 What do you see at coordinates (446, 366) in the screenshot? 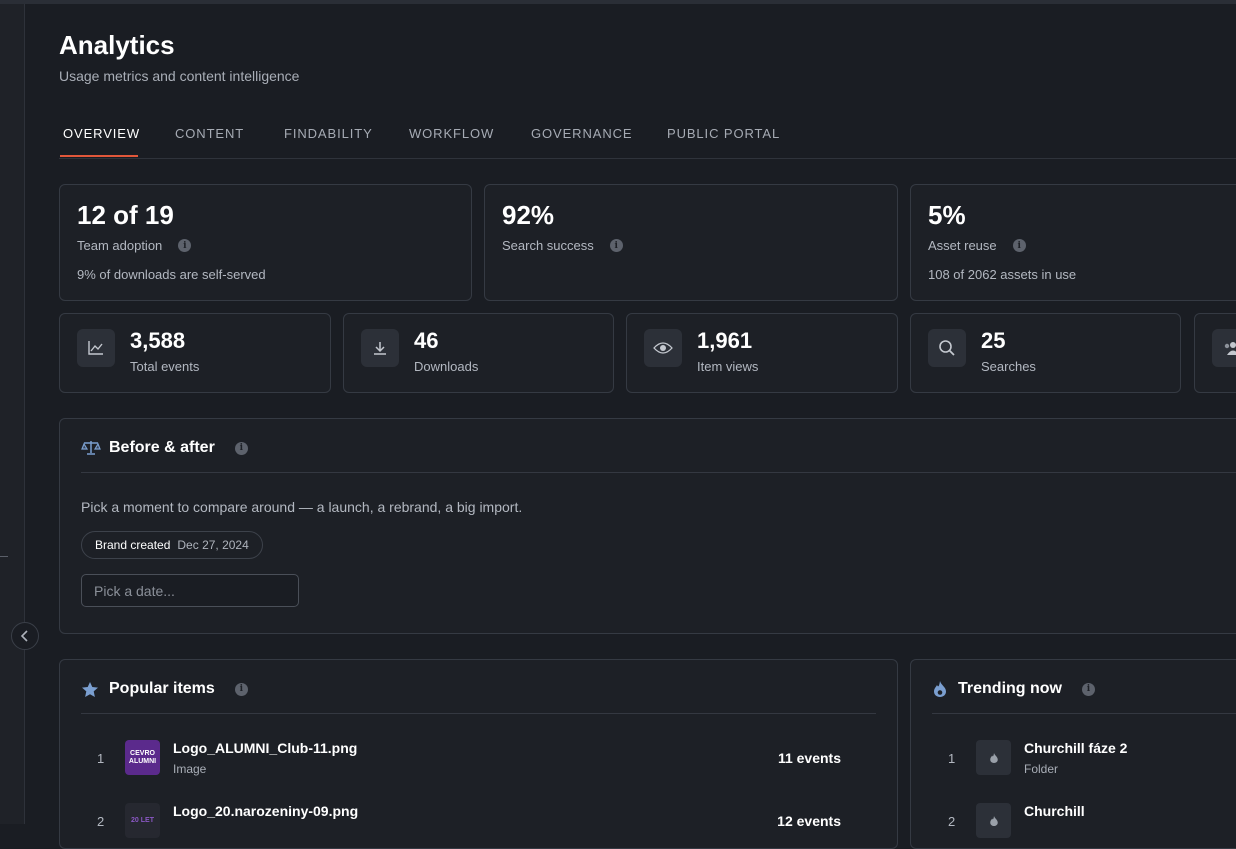
I see `stat-label: Downloads` at bounding box center [446, 366].